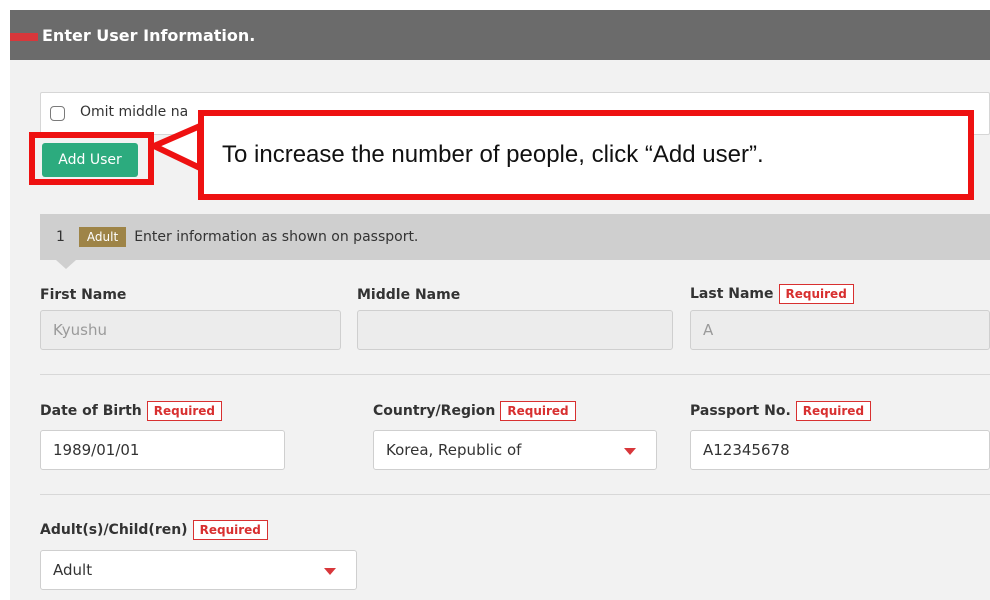 This screenshot has height=600, width=990. What do you see at coordinates (434, 411) in the screenshot?
I see `country-region-label-text: Country/Region` at bounding box center [434, 411].